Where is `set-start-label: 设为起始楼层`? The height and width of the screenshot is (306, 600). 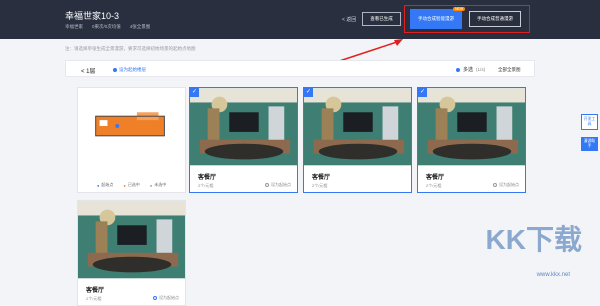
set-start-label: 设为起始楼层 is located at coordinates (132, 69).